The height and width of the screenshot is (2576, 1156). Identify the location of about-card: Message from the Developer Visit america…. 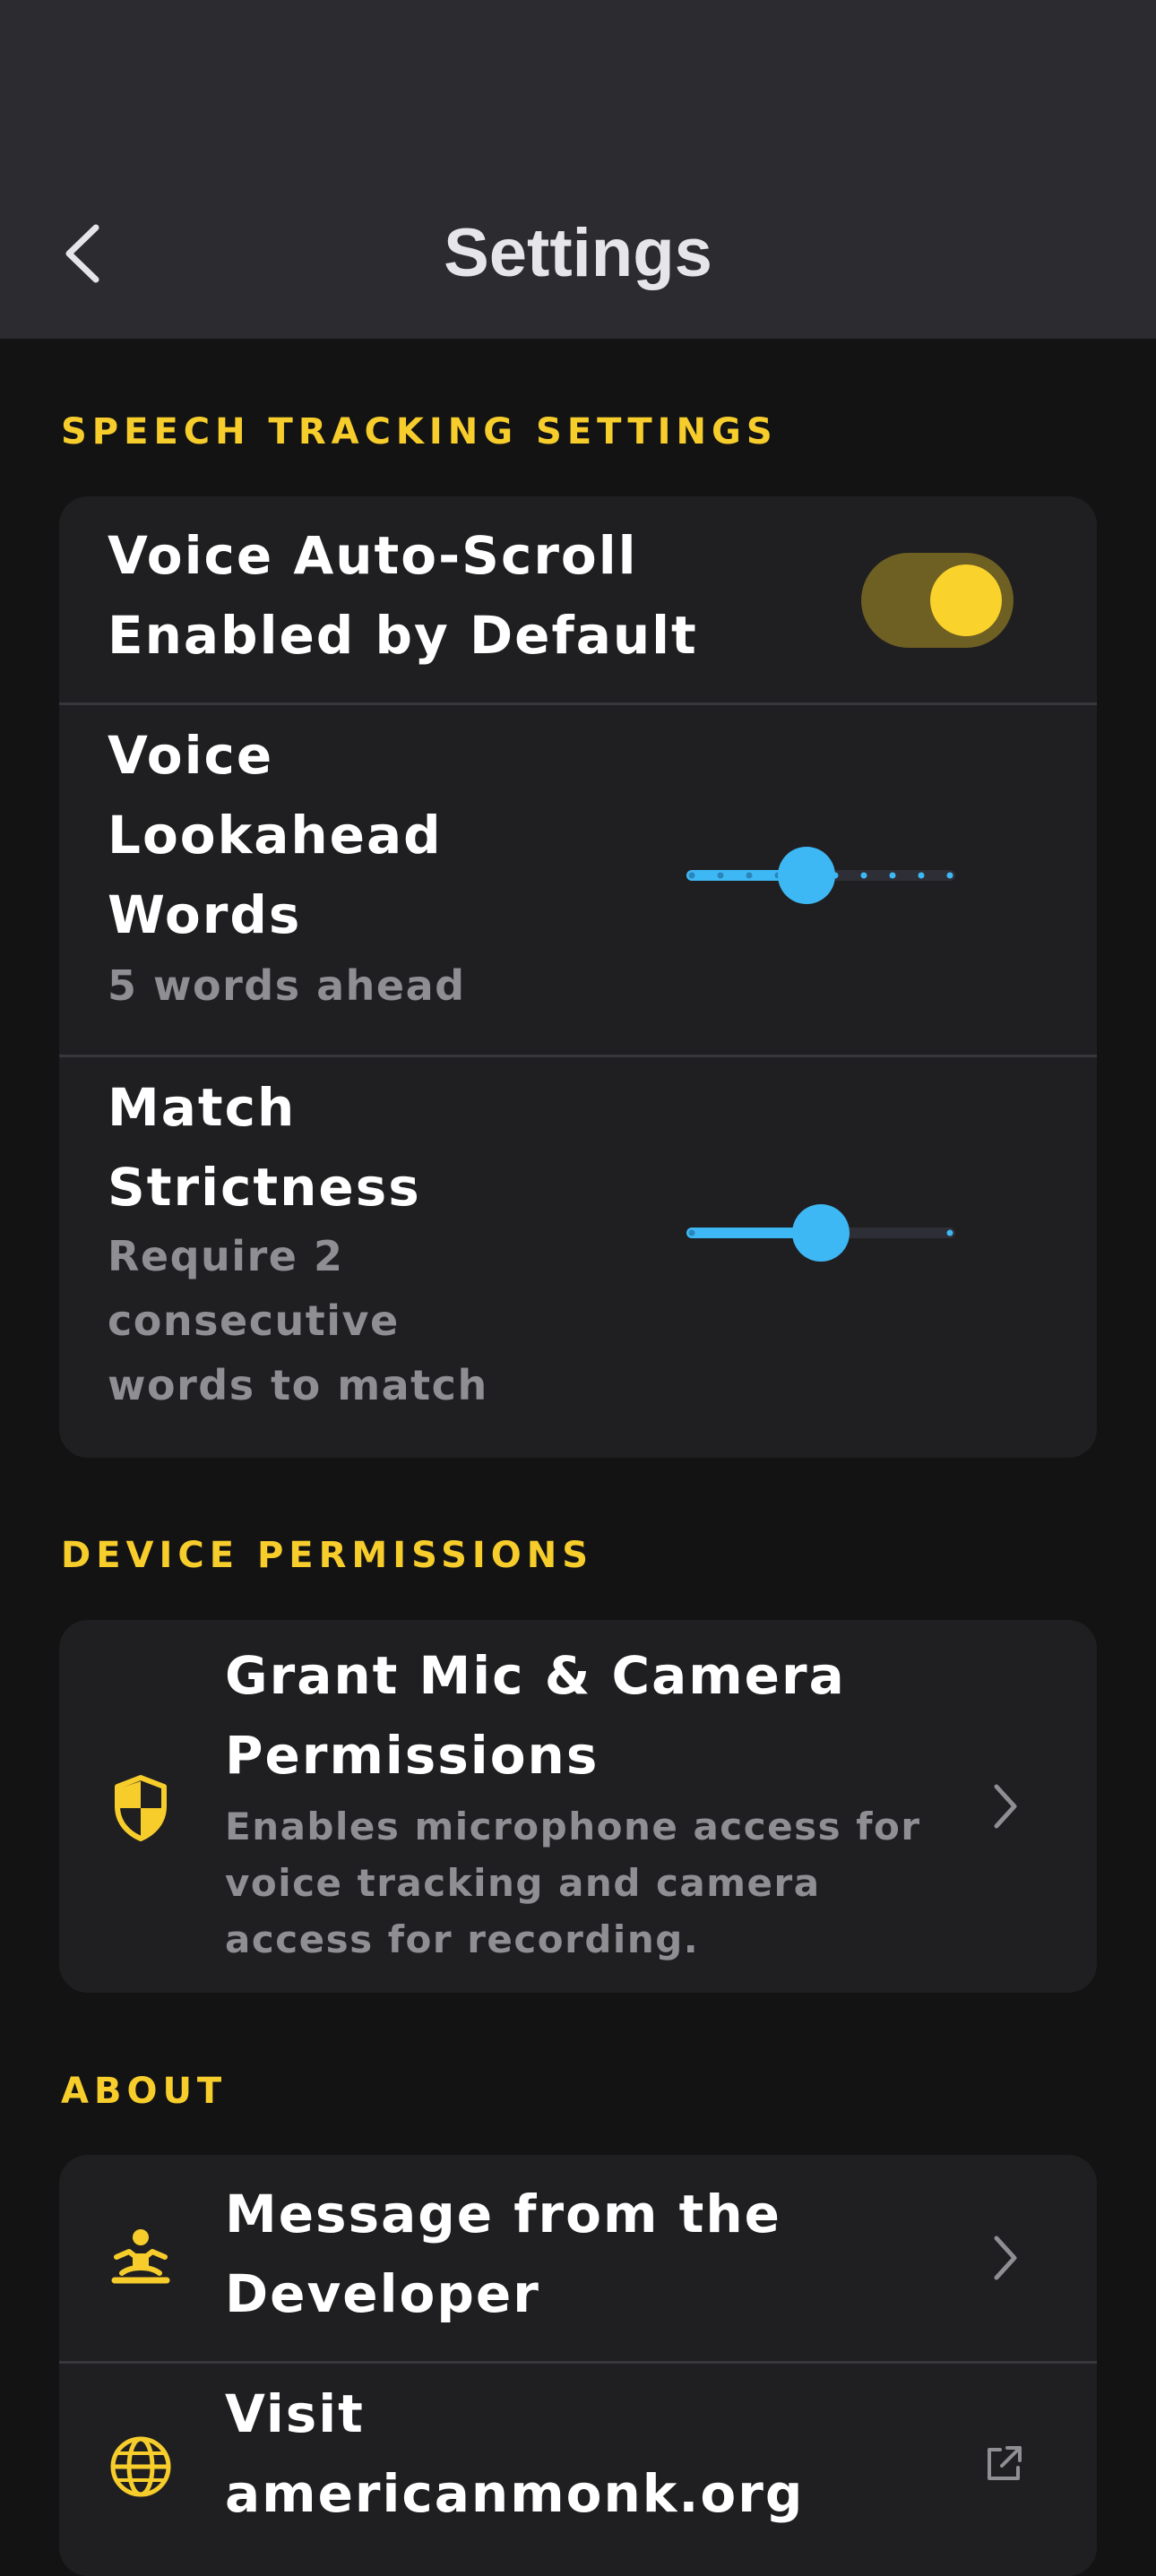
(578, 2365).